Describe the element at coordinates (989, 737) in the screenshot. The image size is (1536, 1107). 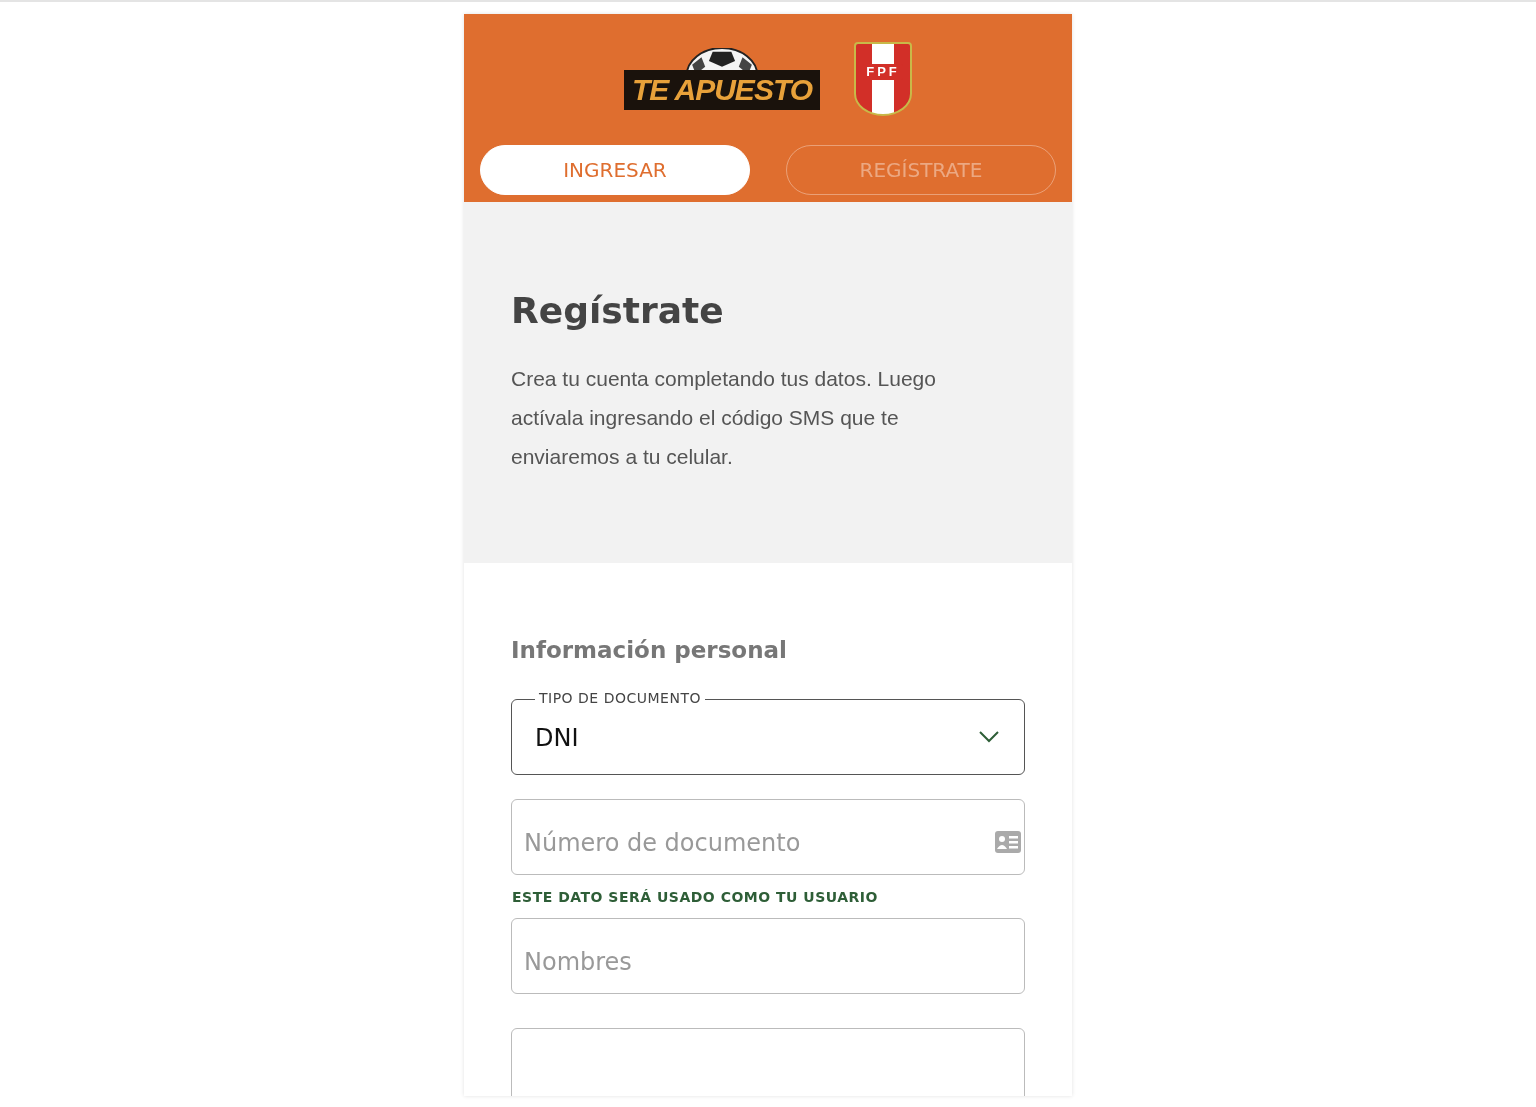
I see `chevron-down-icon` at that location.